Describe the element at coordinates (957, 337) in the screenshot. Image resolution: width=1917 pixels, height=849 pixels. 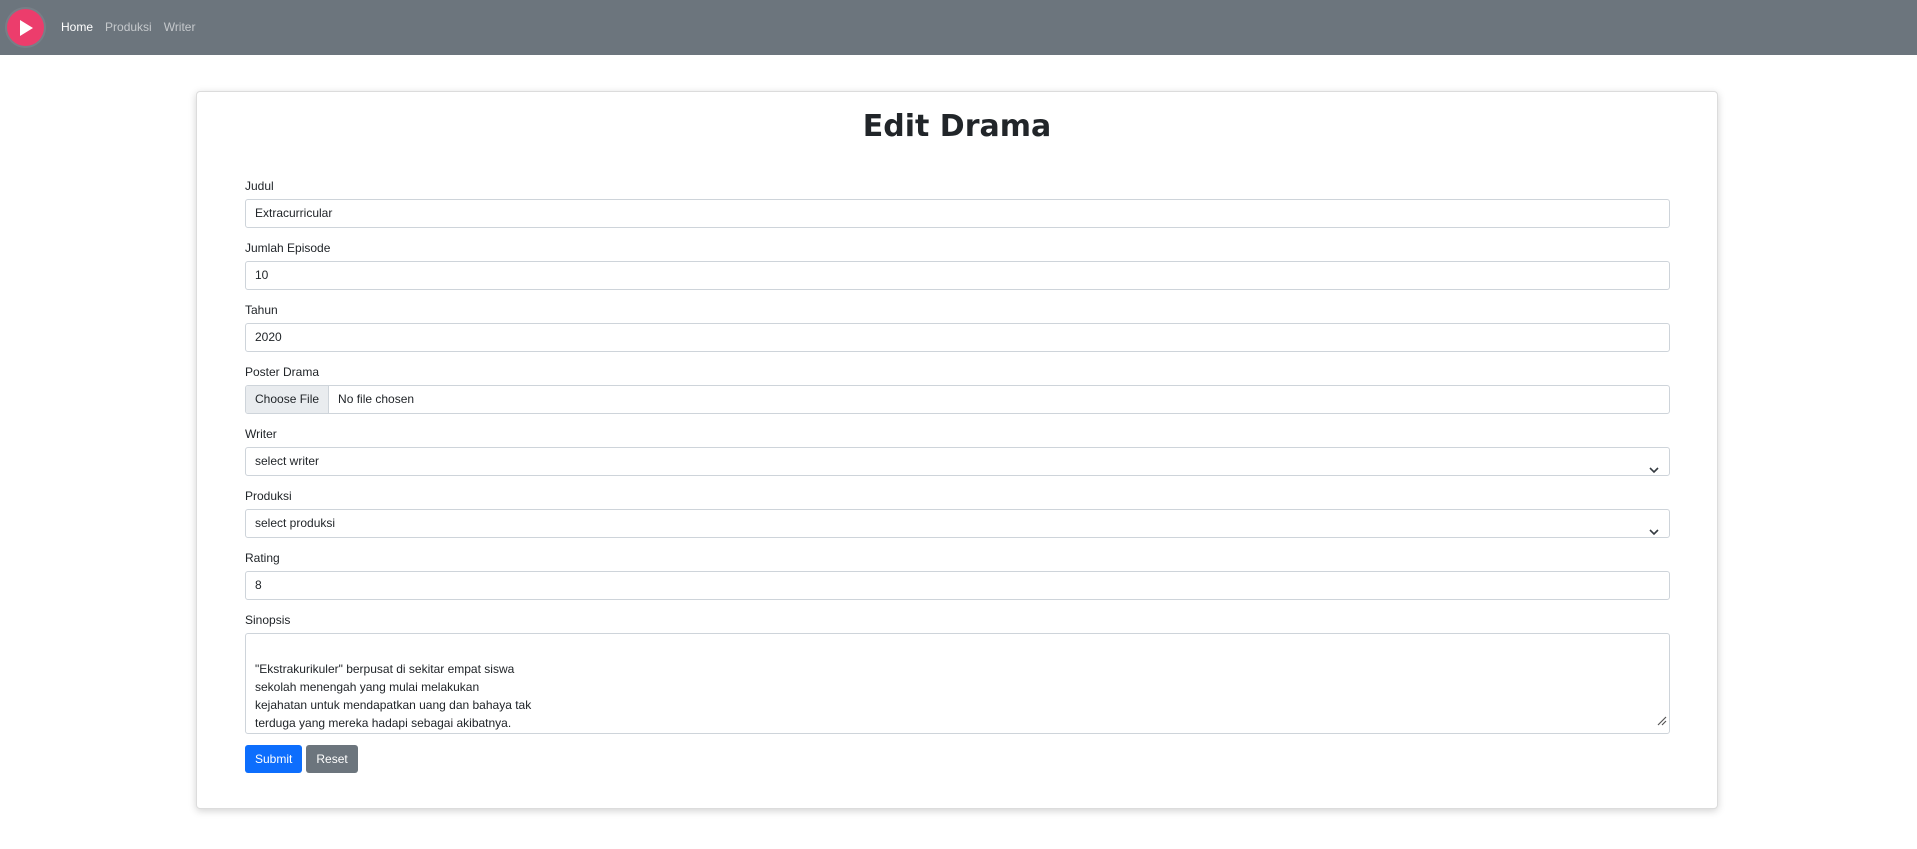
I see `tahun-input: 2020` at that location.